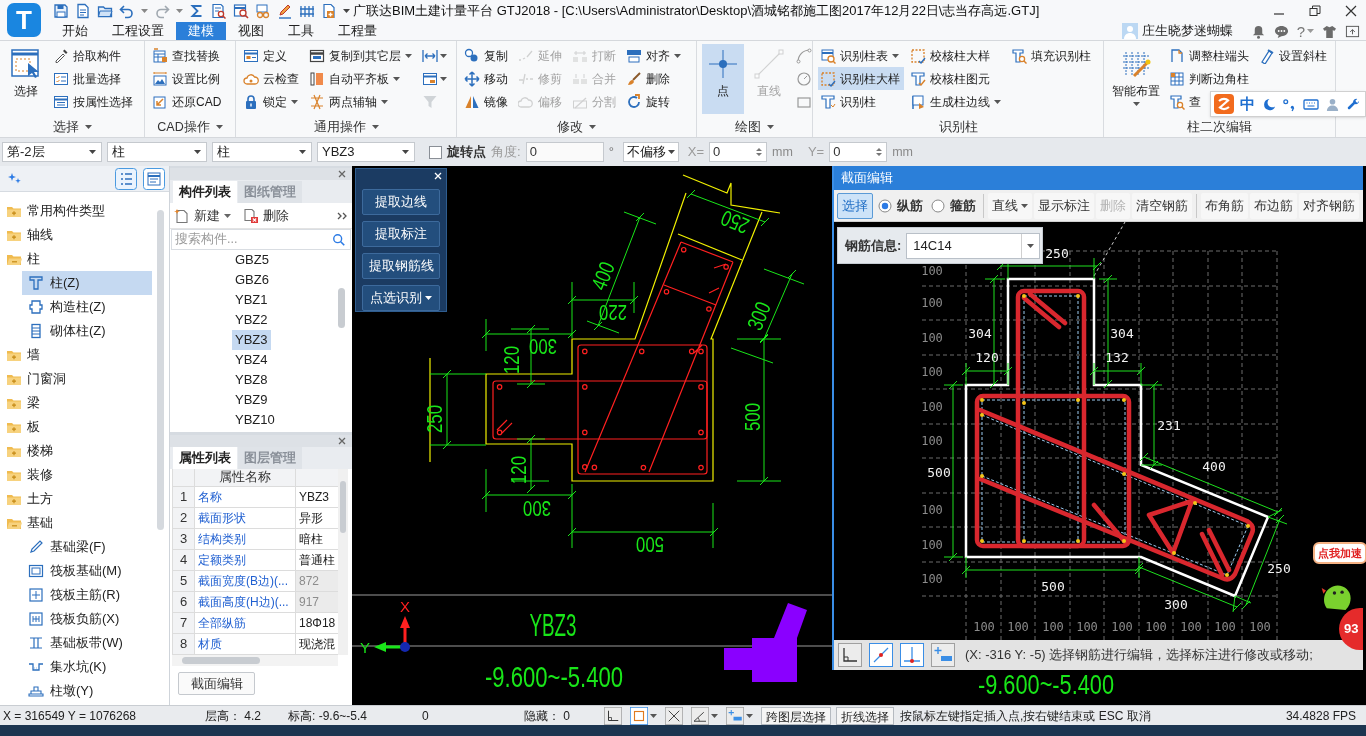 This screenshot has height=736, width=1366. What do you see at coordinates (796, 715) in the screenshot?
I see `status-button: 跨图层选择` at bounding box center [796, 715].